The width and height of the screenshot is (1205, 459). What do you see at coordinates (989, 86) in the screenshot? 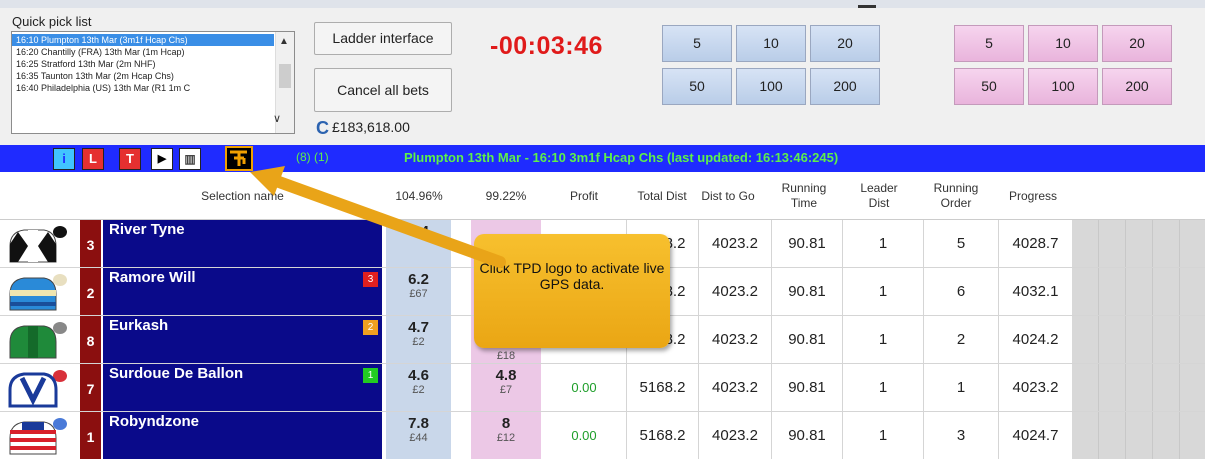
I see `stake-lay-button: 50` at bounding box center [989, 86].